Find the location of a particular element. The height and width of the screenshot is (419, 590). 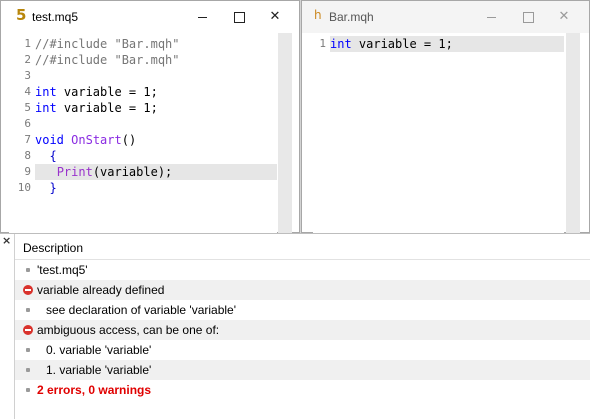

line-number: 6 is located at coordinates (27, 123).